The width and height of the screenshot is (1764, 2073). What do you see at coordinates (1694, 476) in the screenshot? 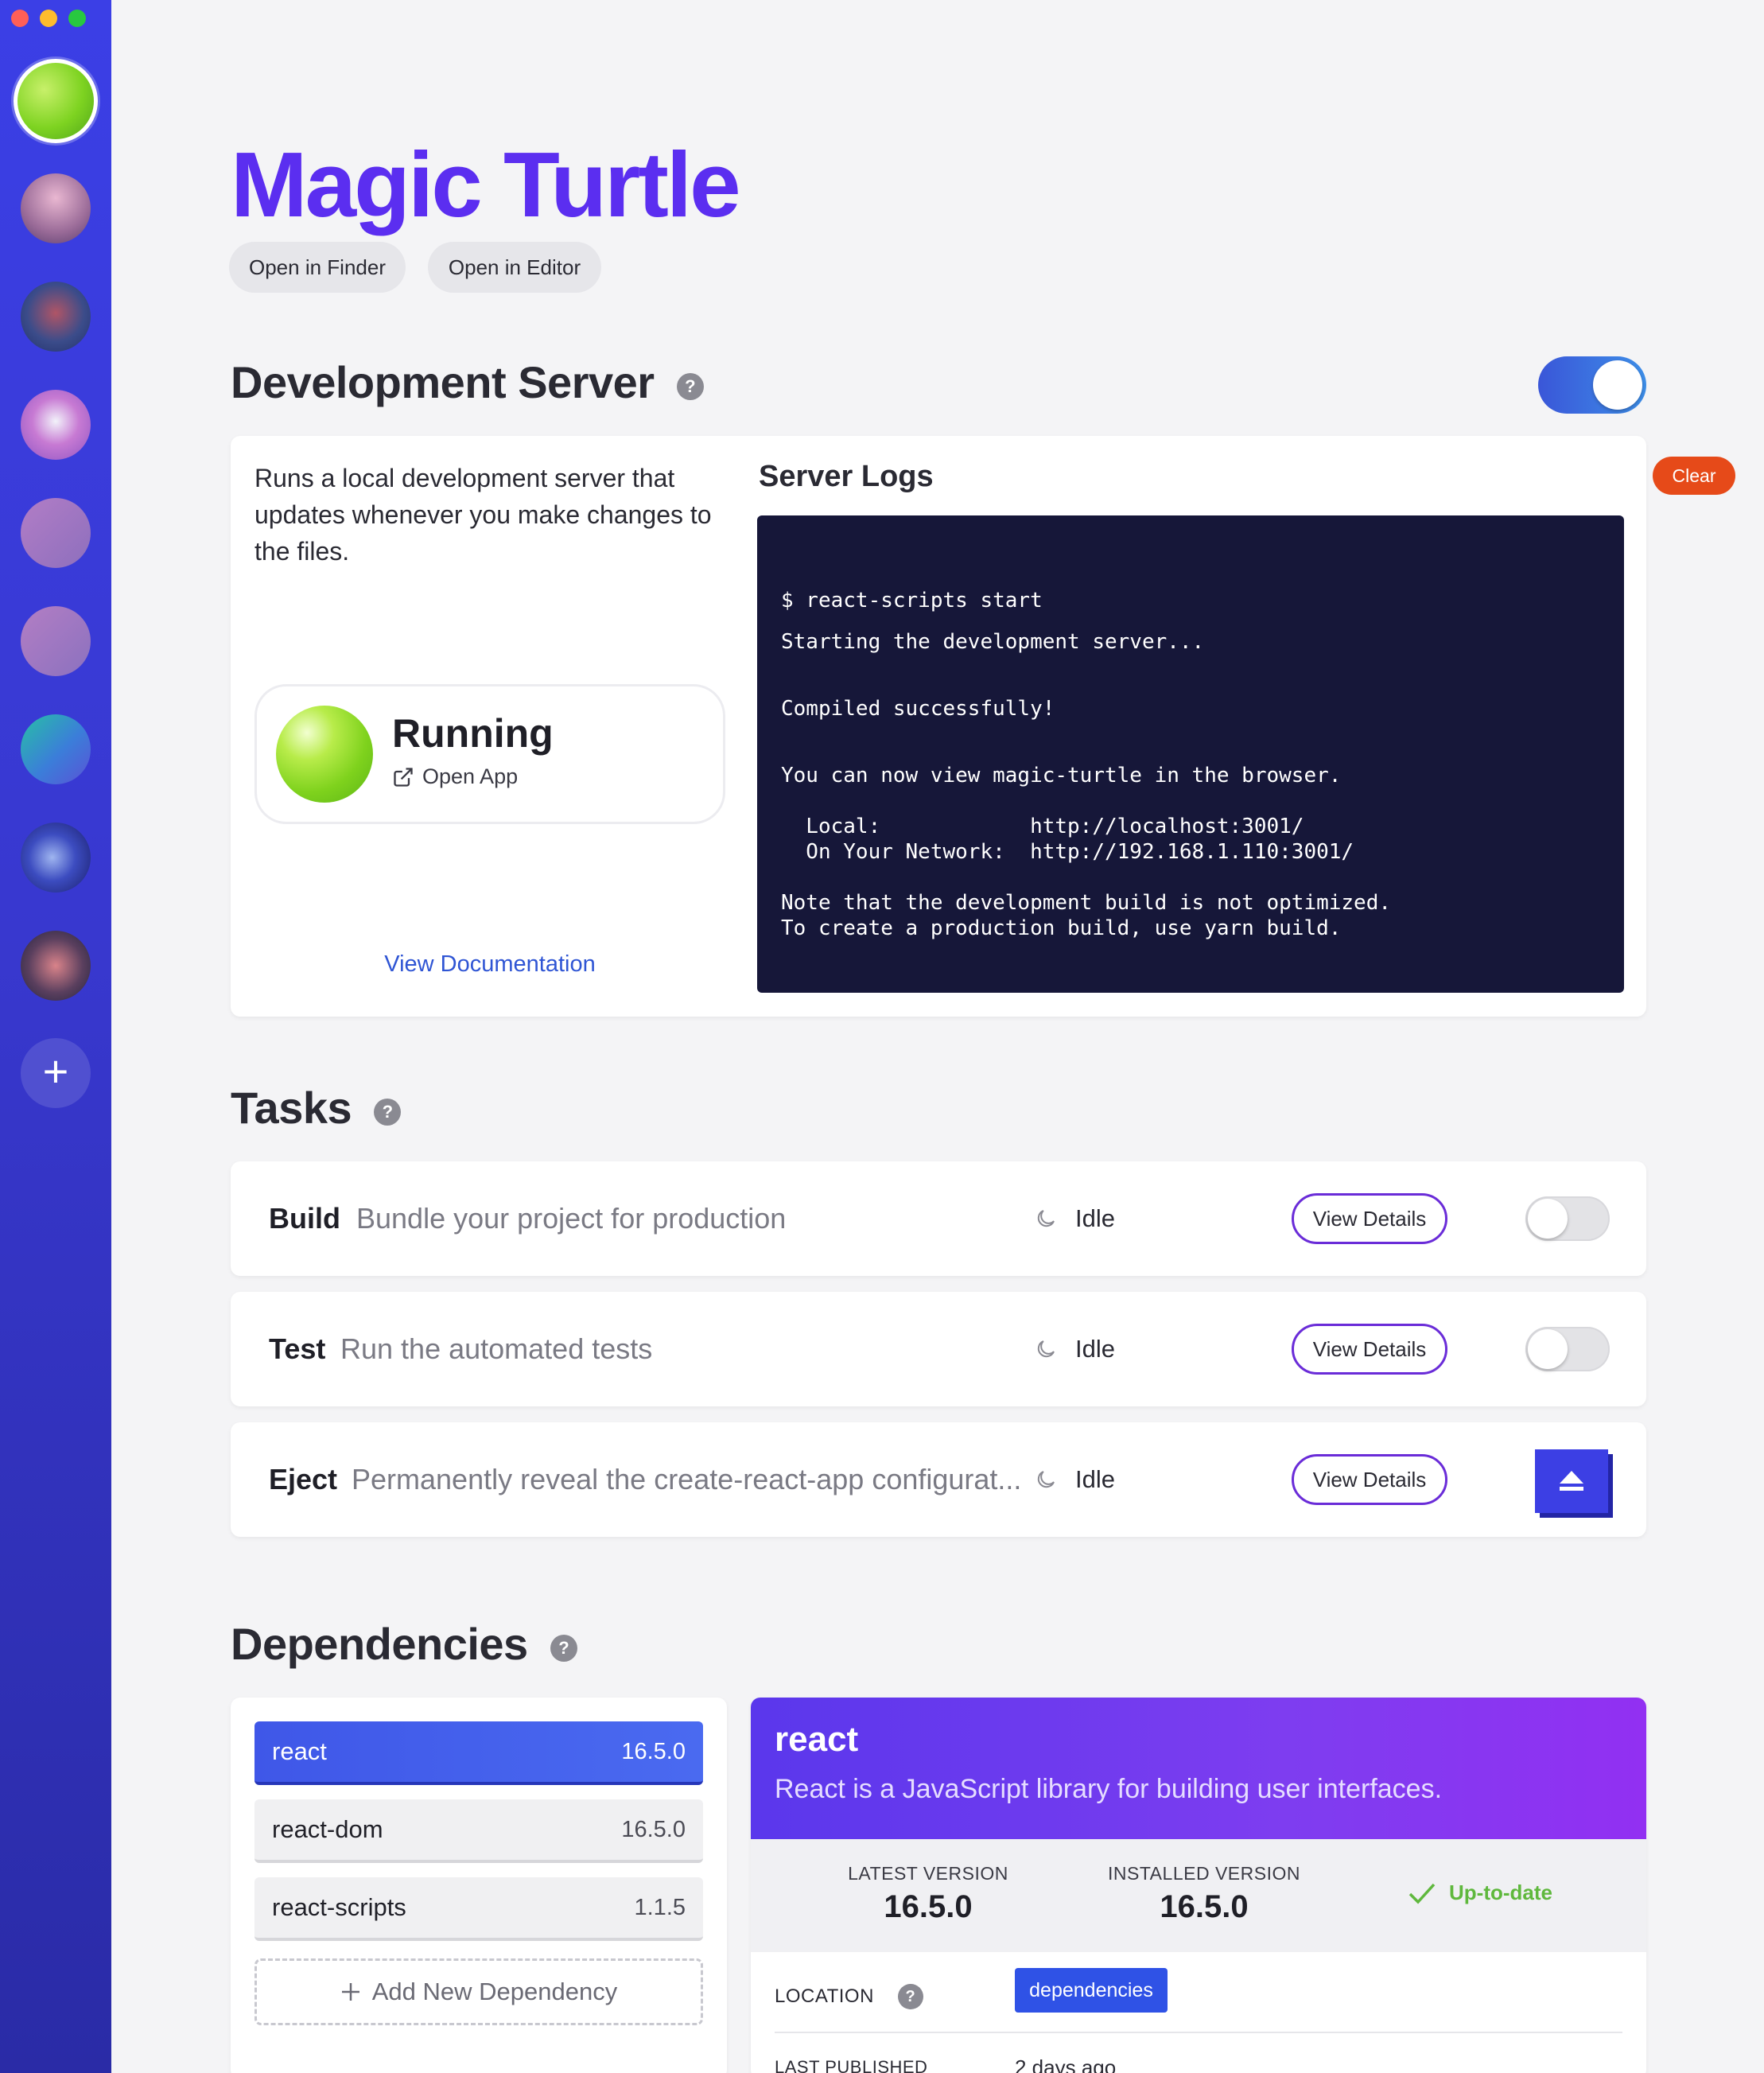
I see `clear-logs-button: Clear` at bounding box center [1694, 476].